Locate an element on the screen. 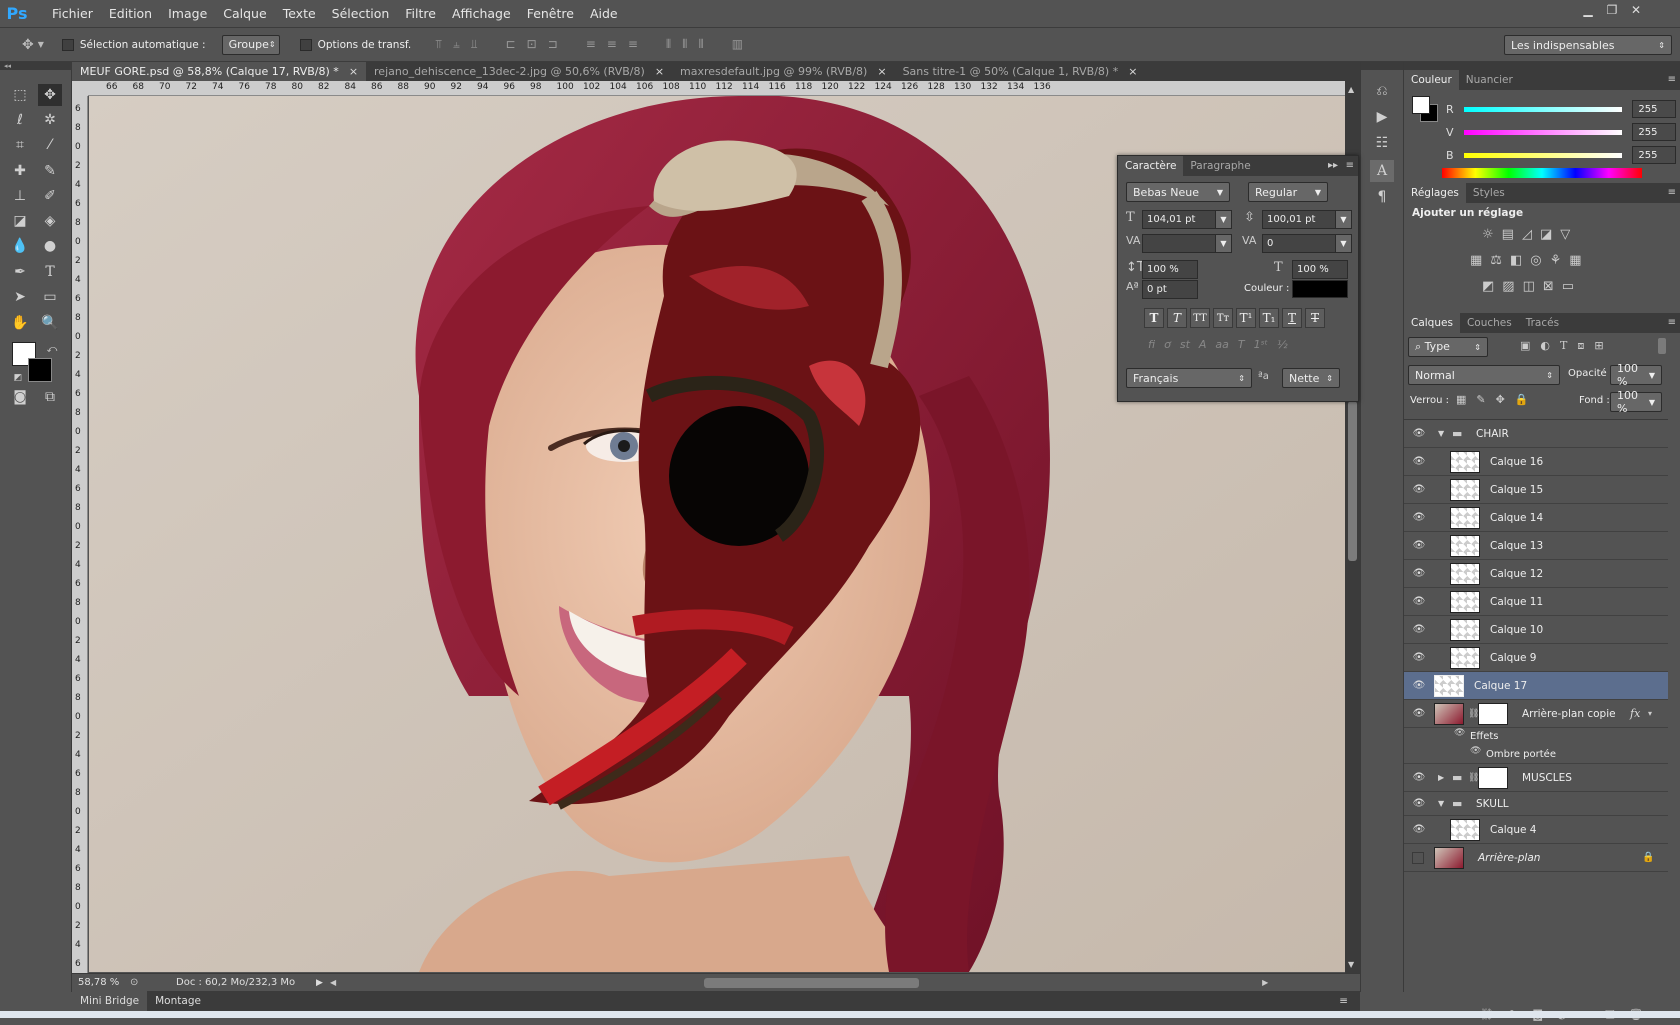  screen-mode-icon: ⧉ is located at coordinates (50, 397).